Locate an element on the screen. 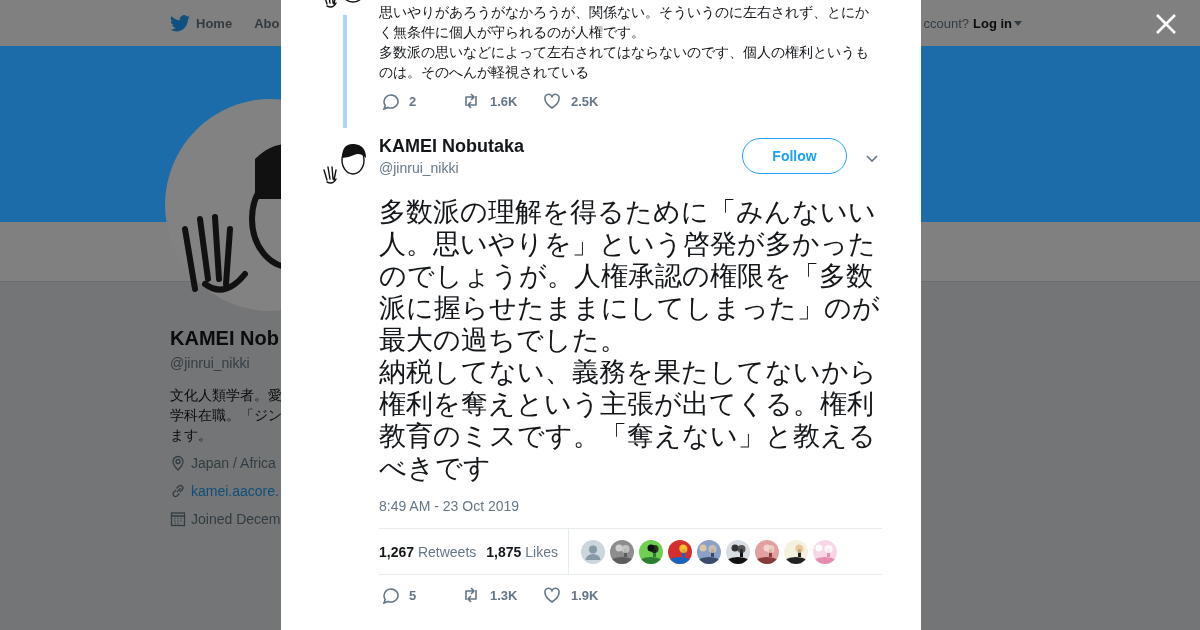 The width and height of the screenshot is (1200, 630). retweet-button: 1.3K is located at coordinates (500, 595).